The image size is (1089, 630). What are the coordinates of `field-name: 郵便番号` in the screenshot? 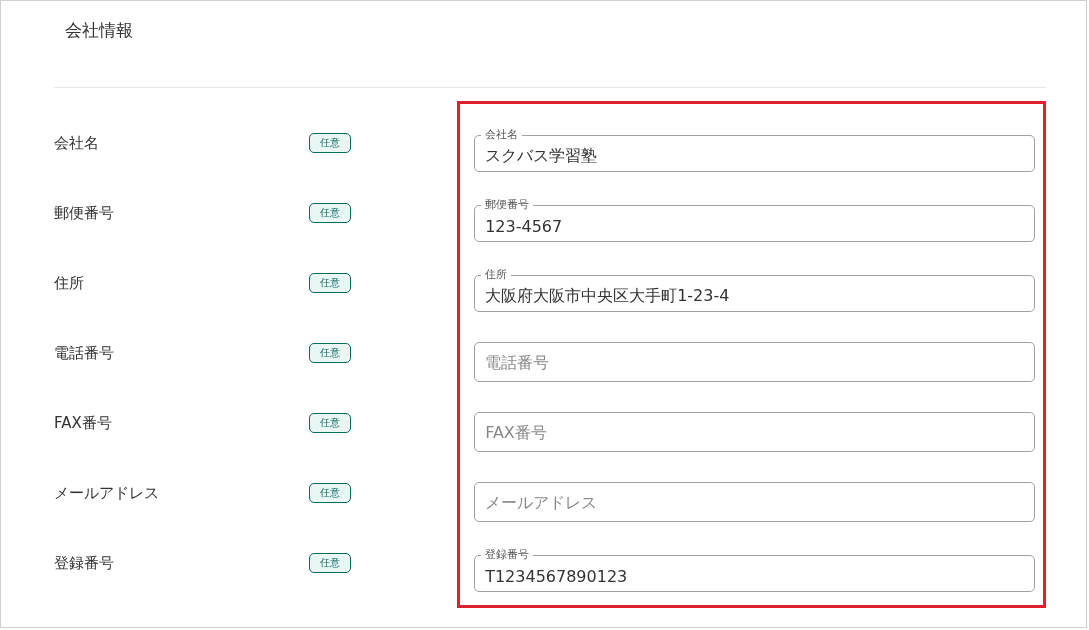 It's located at (84, 213).